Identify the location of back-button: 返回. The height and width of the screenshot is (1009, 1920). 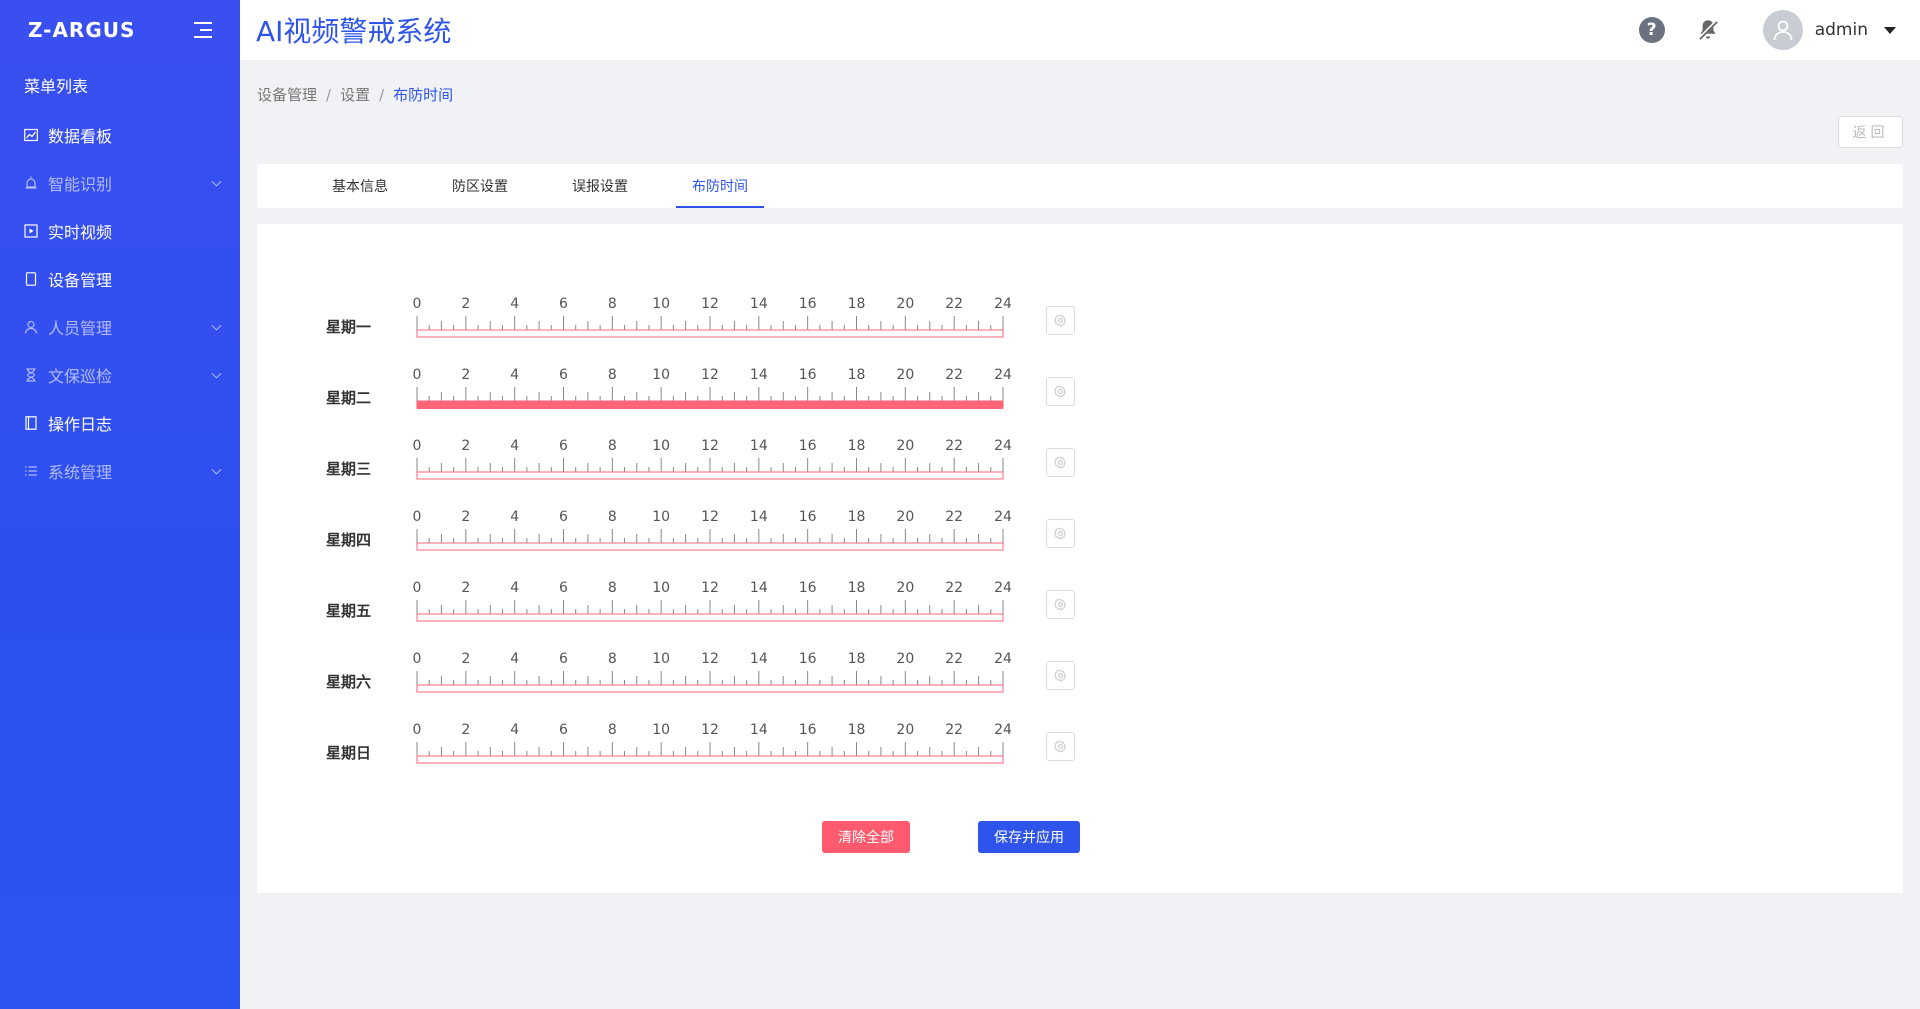
(1870, 132).